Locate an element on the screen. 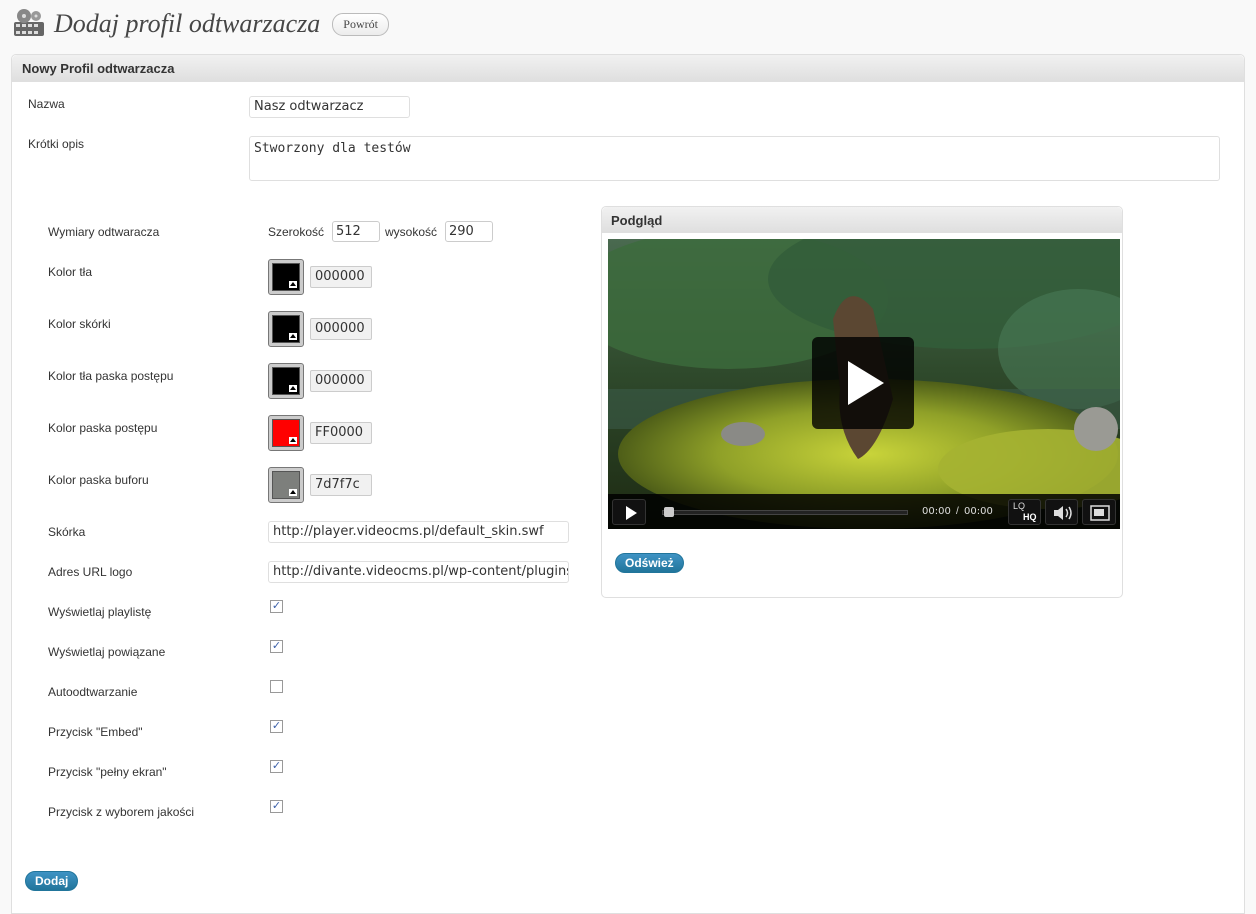 Image resolution: width=1256 pixels, height=914 pixels. show-playlist-checkbox: ✓ is located at coordinates (276, 606).